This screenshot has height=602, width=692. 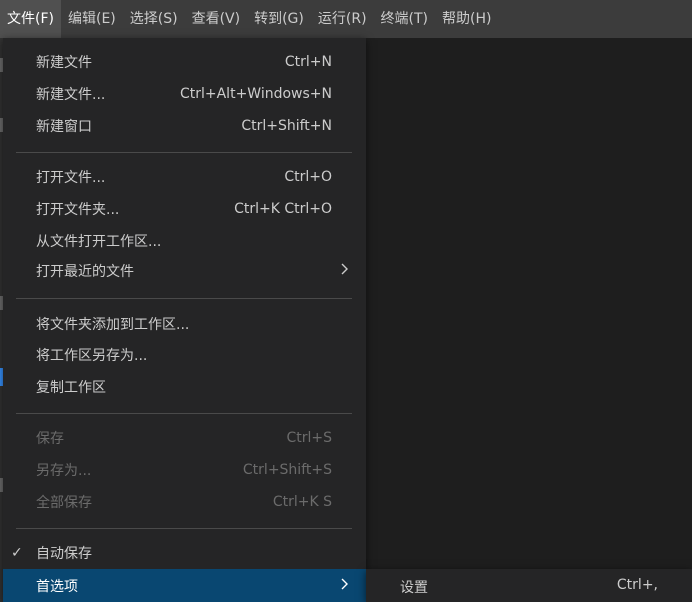 I want to click on menu-item-label: 新建窗口, so click(x=64, y=127).